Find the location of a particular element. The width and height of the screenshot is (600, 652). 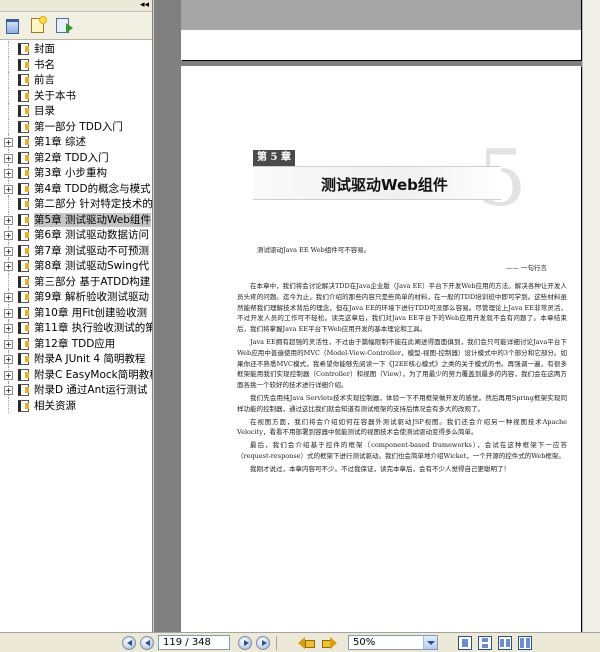

bookmark-label: 第1章 综述 is located at coordinates (60, 142).